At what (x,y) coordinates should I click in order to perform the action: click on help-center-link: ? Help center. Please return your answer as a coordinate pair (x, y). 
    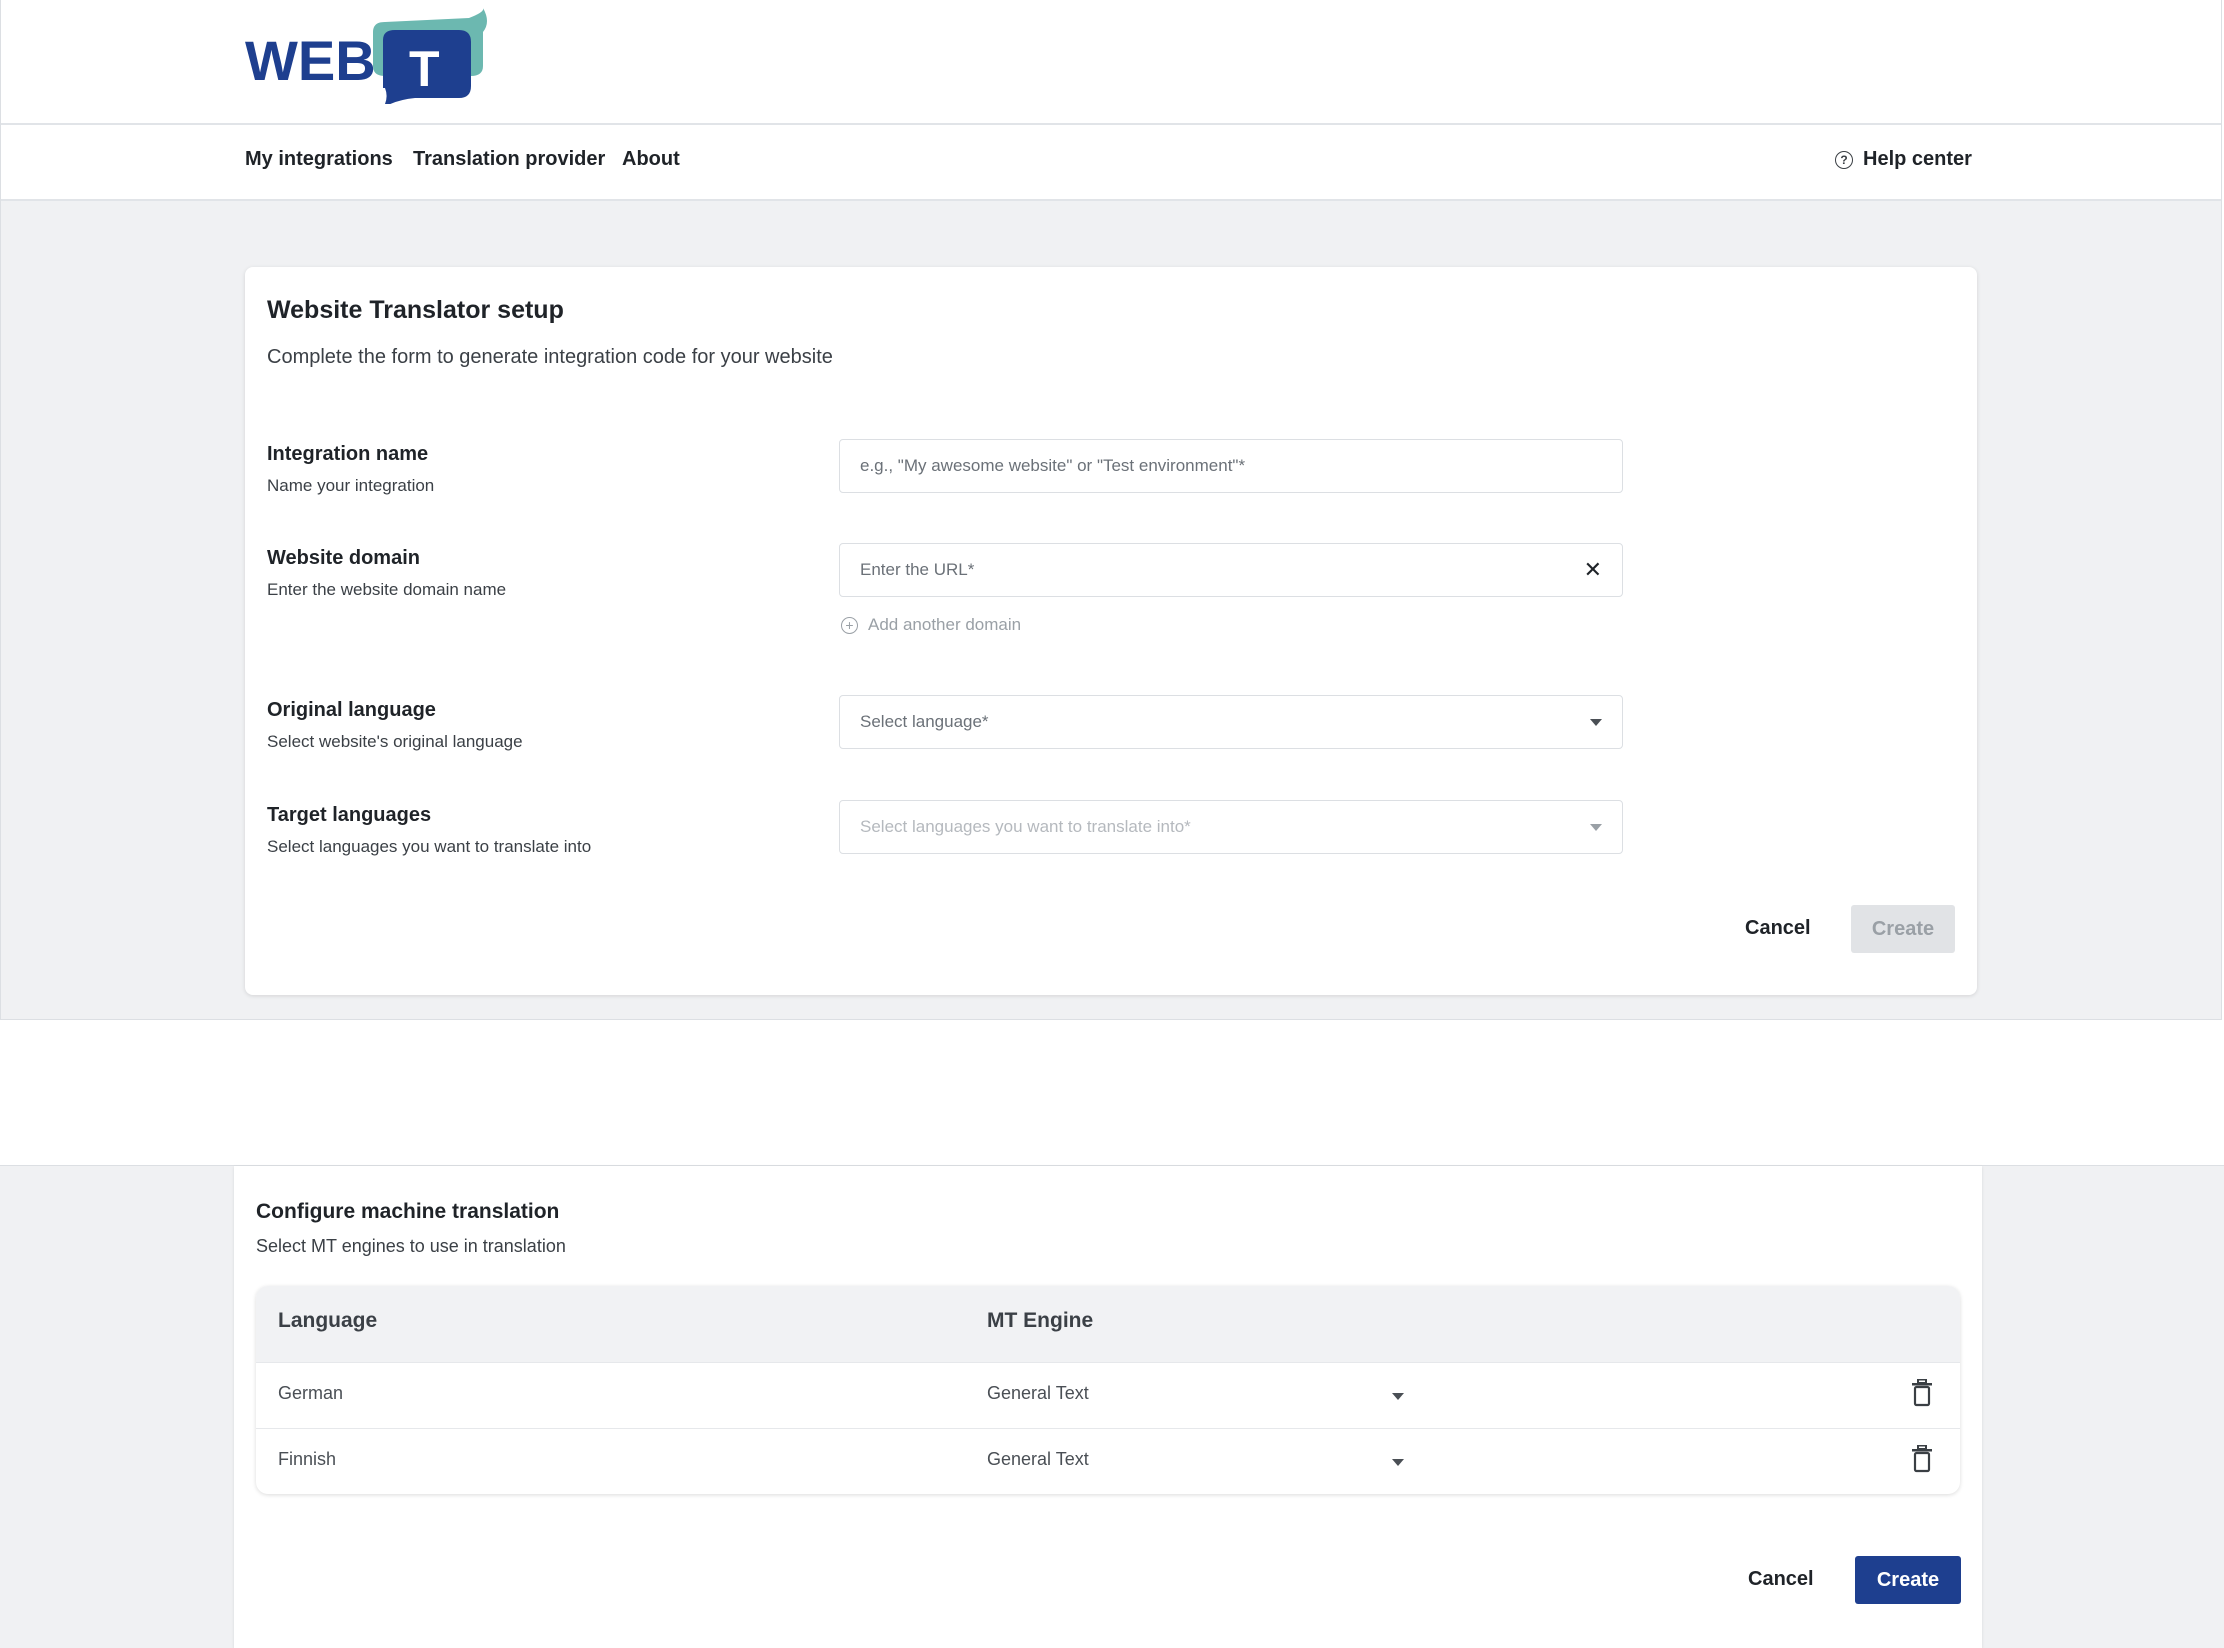
    Looking at the image, I should click on (1903, 159).